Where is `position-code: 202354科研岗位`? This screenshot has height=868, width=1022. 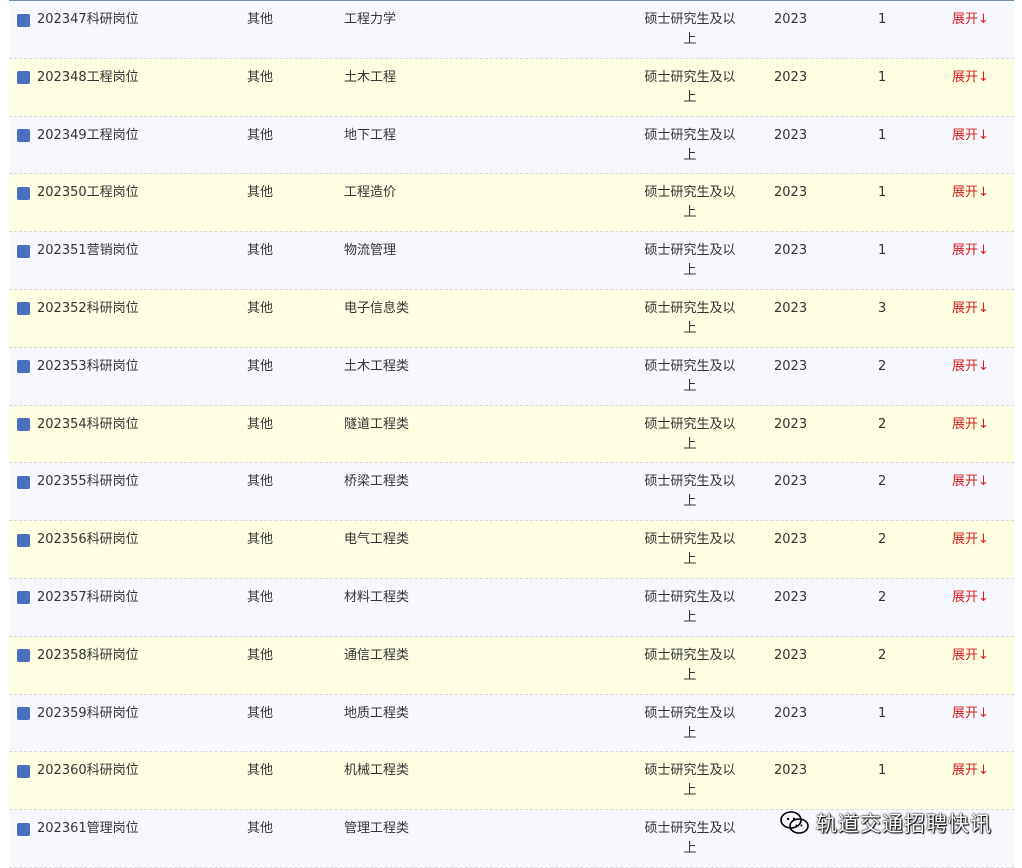 position-code: 202354科研岗位 is located at coordinates (88, 424).